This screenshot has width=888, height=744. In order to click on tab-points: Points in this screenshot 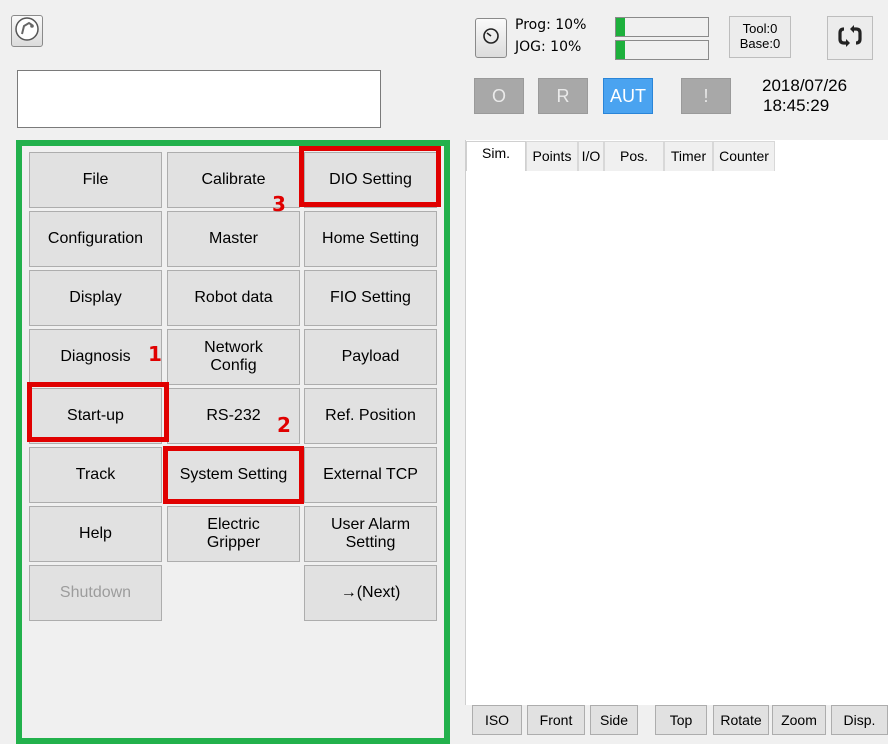, I will do `click(552, 156)`.